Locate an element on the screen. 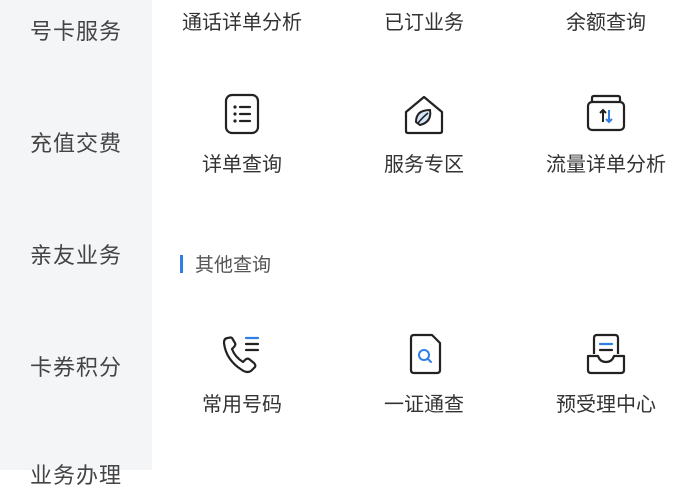 Image resolution: width=700 pixels, height=490 pixels. service-zone-button: 服务专区 is located at coordinates (424, 134).